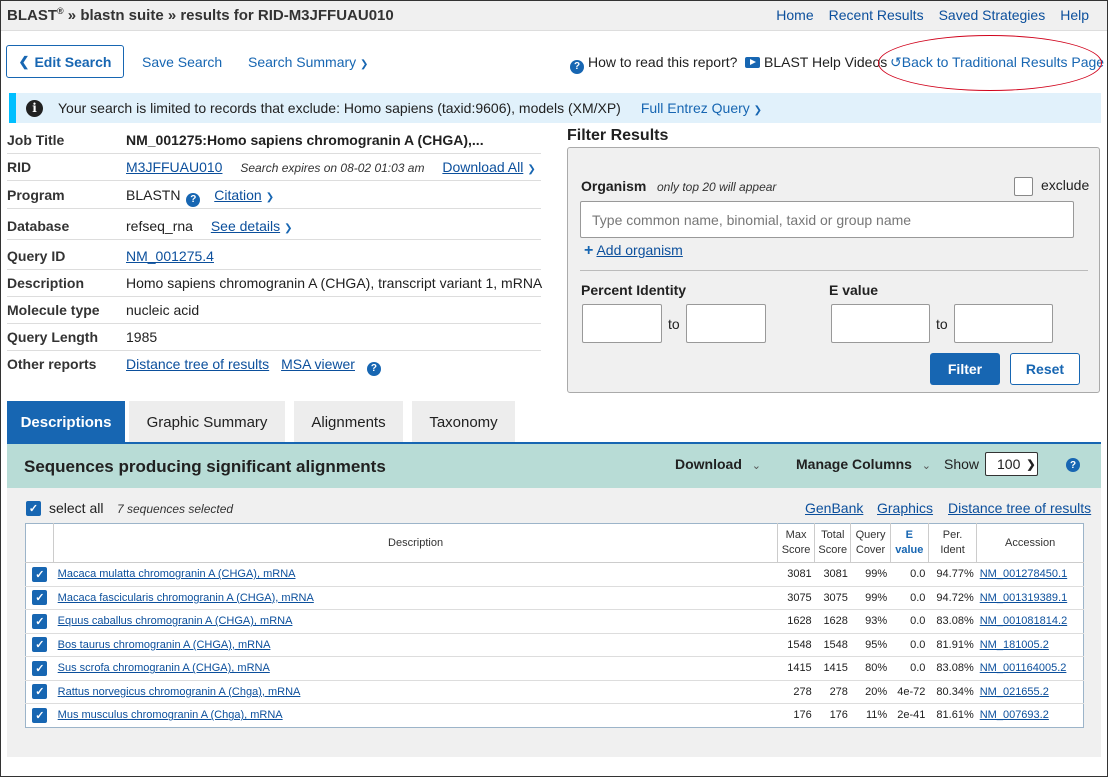 This screenshot has width=1108, height=777. Describe the element at coordinates (318, 364) in the screenshot. I see `msa-viewer-link: MSA viewer` at that location.